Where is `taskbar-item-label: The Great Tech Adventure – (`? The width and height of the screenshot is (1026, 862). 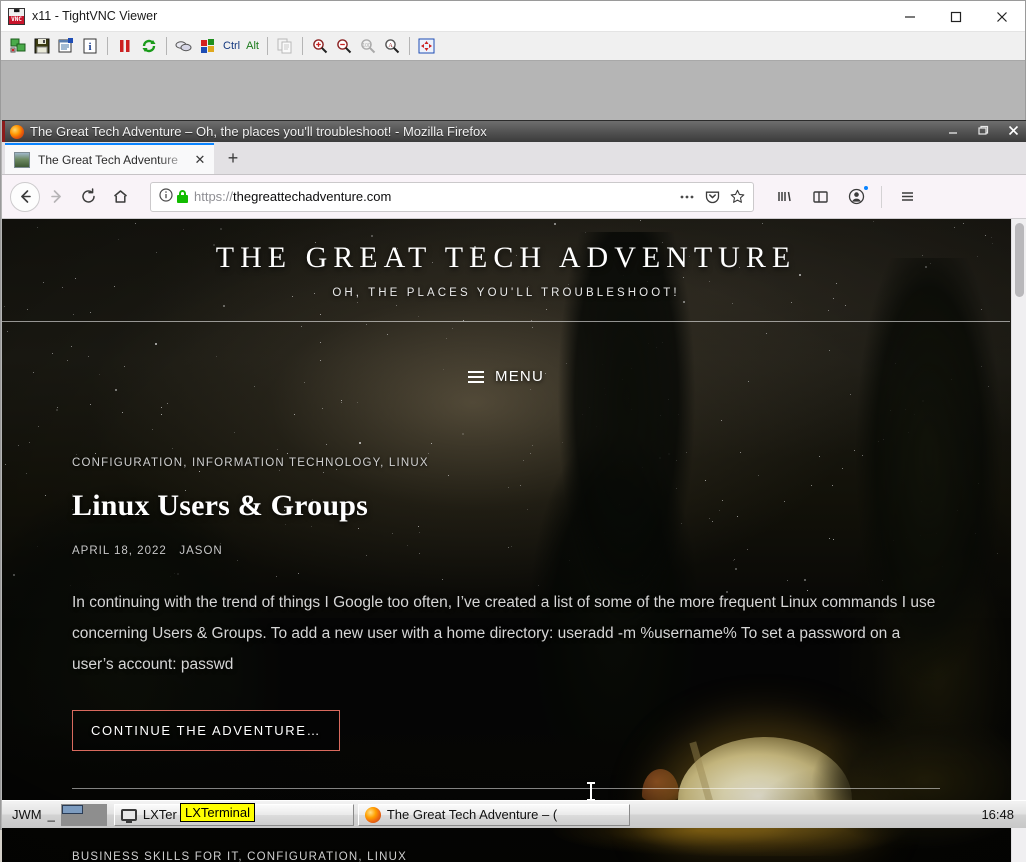
taskbar-item-label: The Great Tech Adventure – ( is located at coordinates (472, 814).